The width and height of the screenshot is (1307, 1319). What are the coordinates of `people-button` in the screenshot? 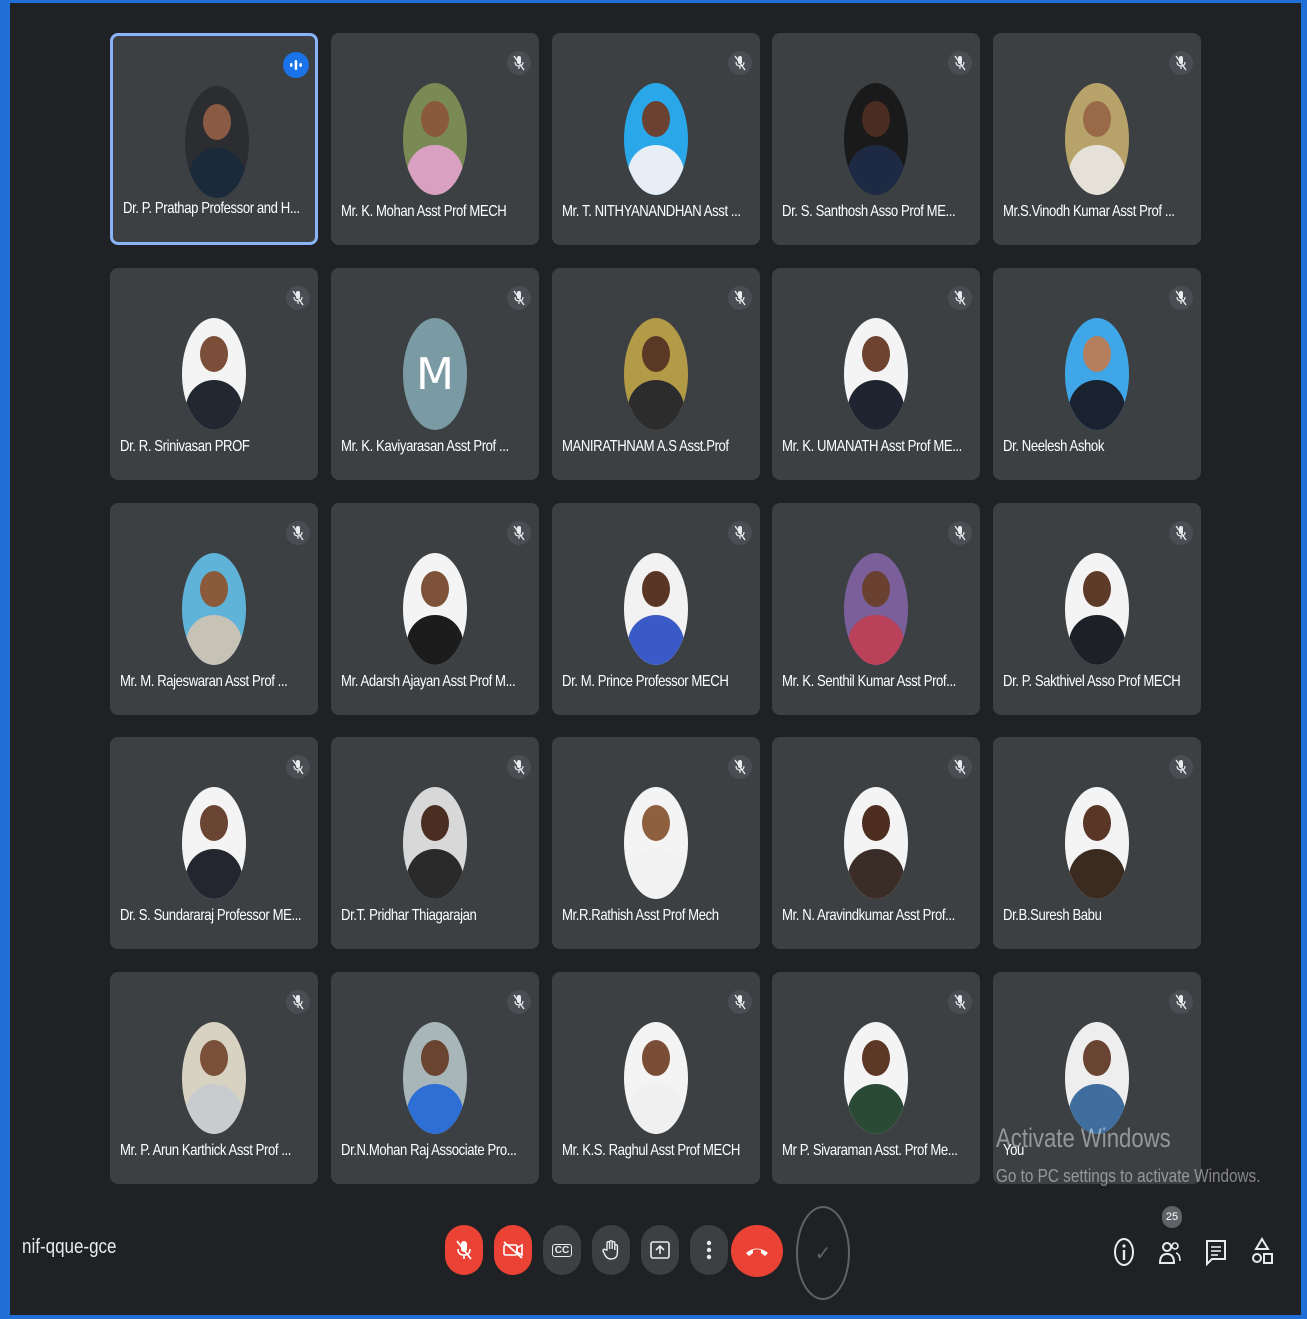 It's located at (1170, 1252).